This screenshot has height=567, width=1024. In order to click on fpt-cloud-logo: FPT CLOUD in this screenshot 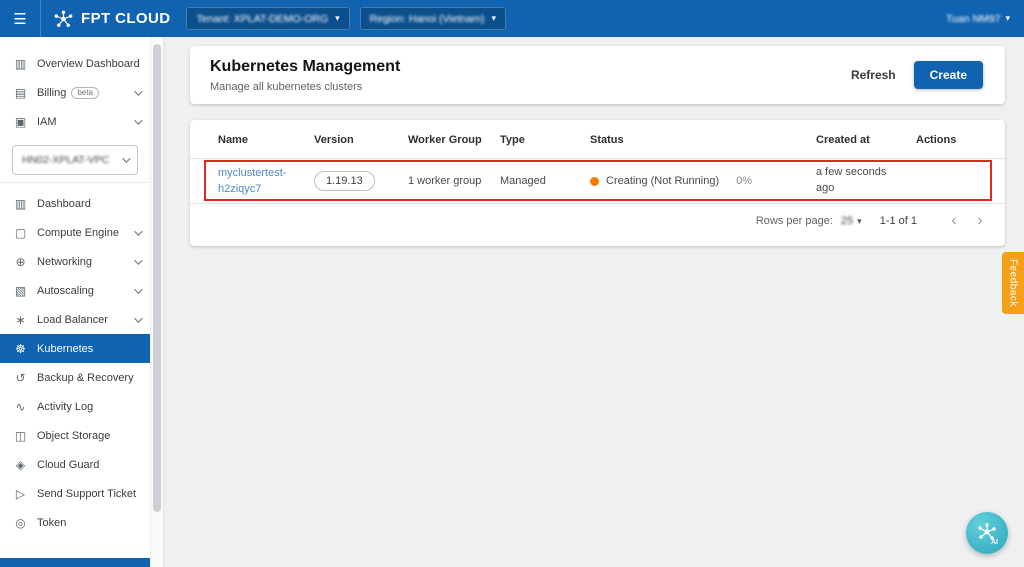, I will do `click(113, 19)`.